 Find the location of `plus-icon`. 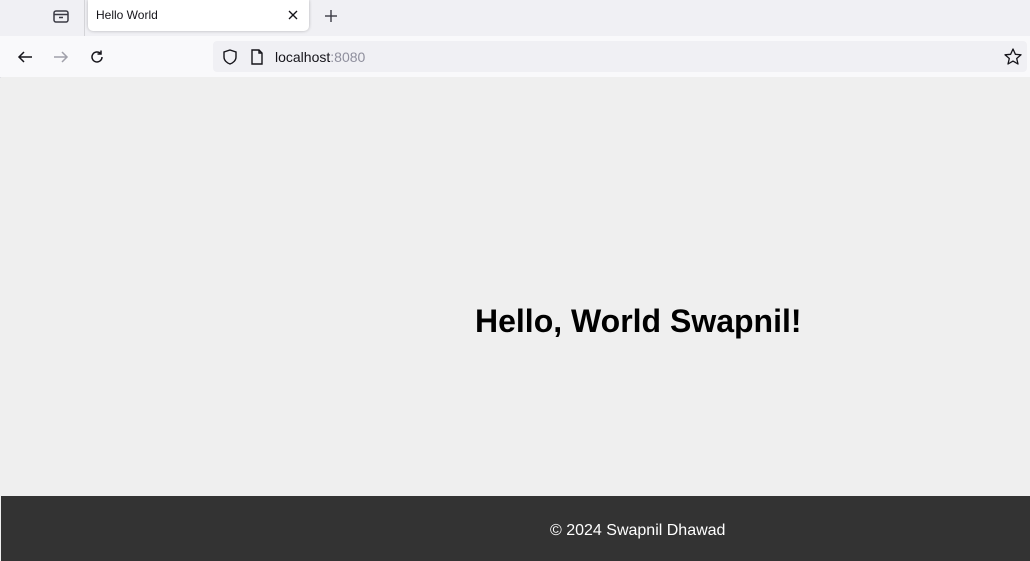

plus-icon is located at coordinates (331, 16).